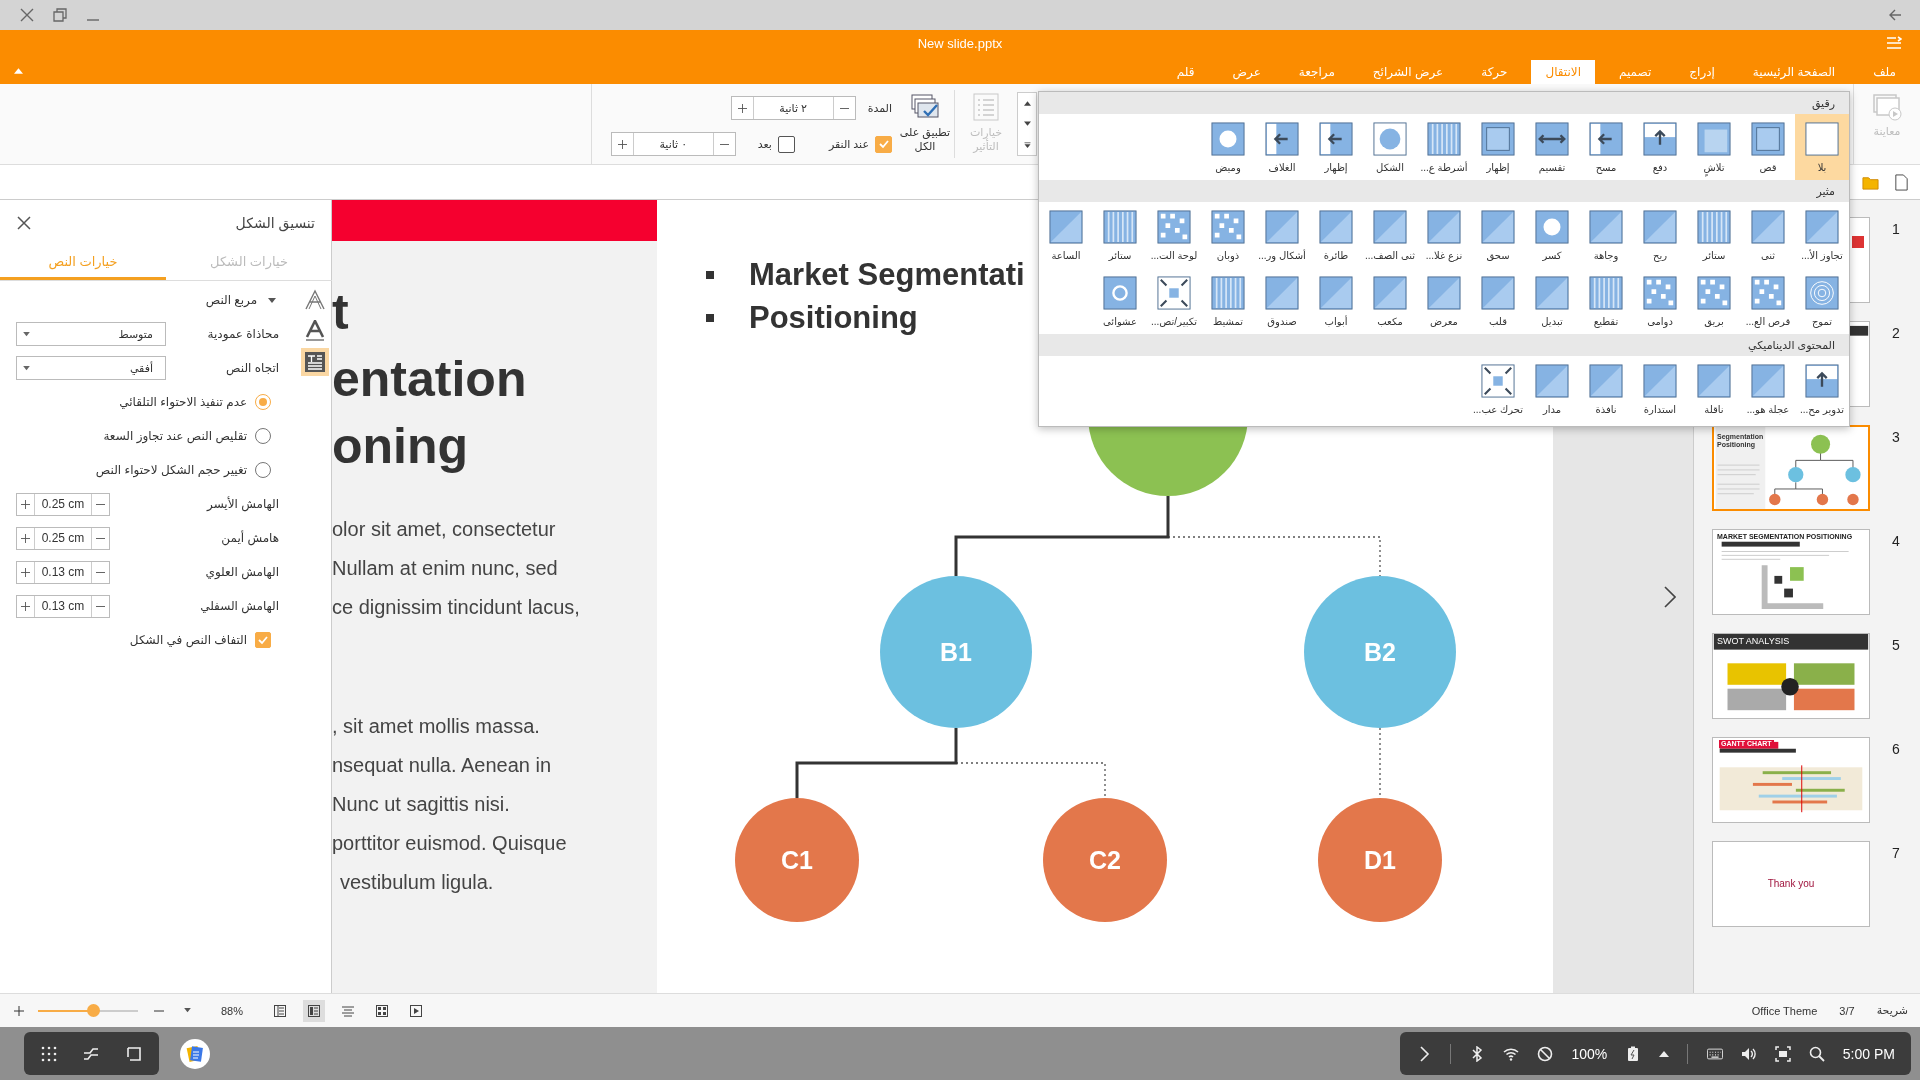 This screenshot has width=1920, height=1080. What do you see at coordinates (673, 144) in the screenshot?
I see `delay-spinbox: ٠ ثانية` at bounding box center [673, 144].